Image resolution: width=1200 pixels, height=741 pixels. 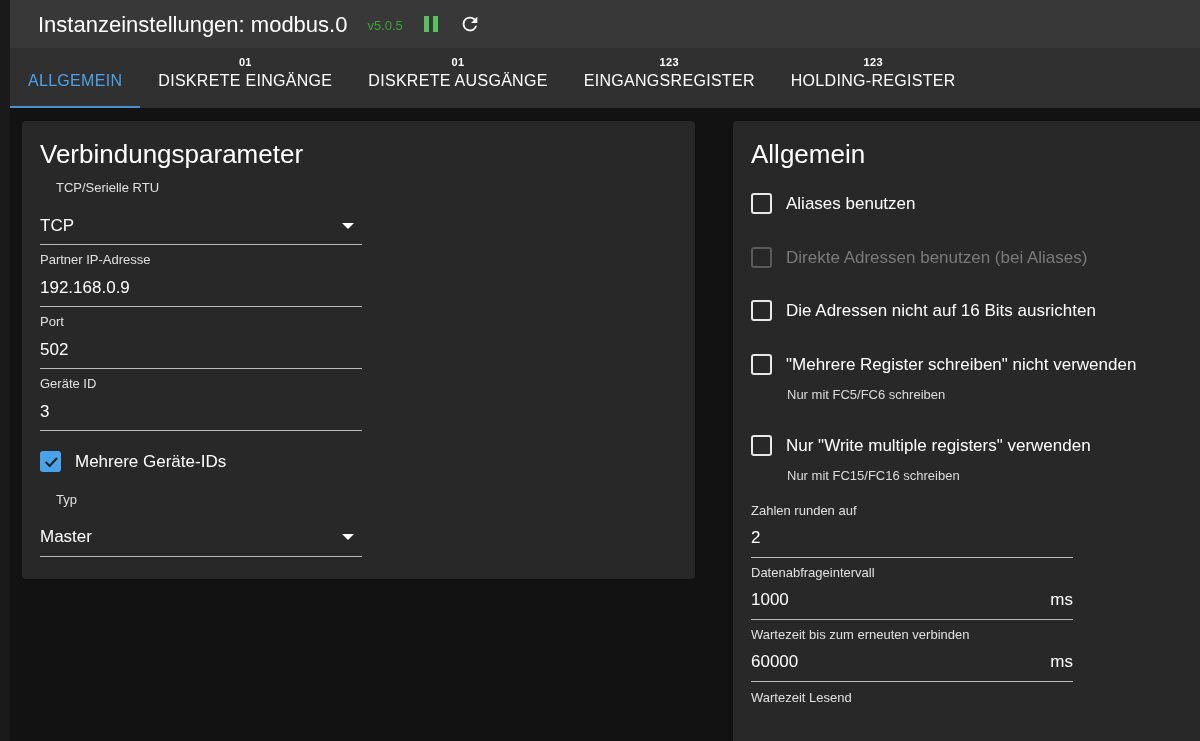 What do you see at coordinates (108, 188) in the screenshot?
I see `field-label: TCP/Serielle RTU` at bounding box center [108, 188].